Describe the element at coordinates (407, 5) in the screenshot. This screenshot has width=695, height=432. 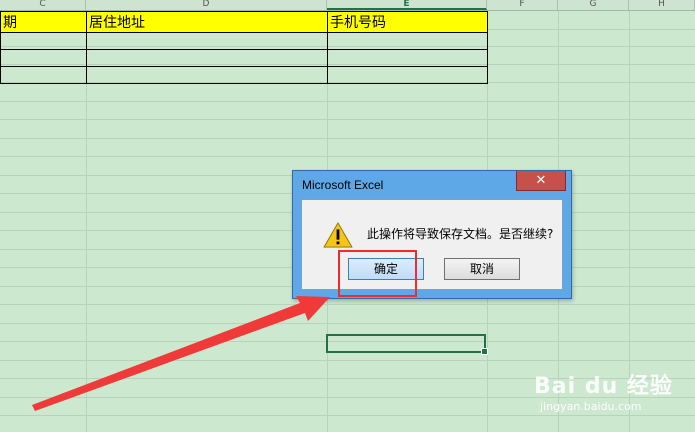
I see `column-header-e: E` at that location.